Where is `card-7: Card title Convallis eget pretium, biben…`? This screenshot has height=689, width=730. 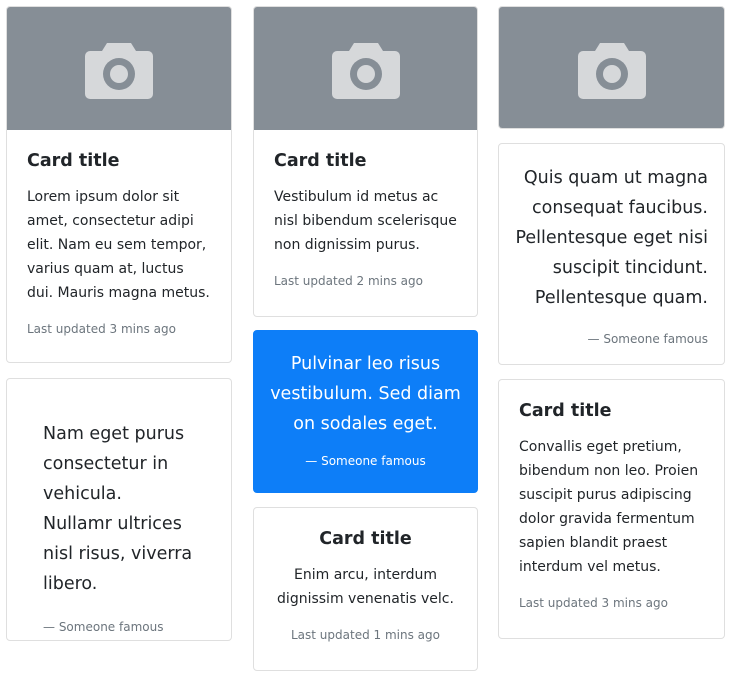 card-7: Card title Convallis eget pretium, biben… is located at coordinates (611, 509).